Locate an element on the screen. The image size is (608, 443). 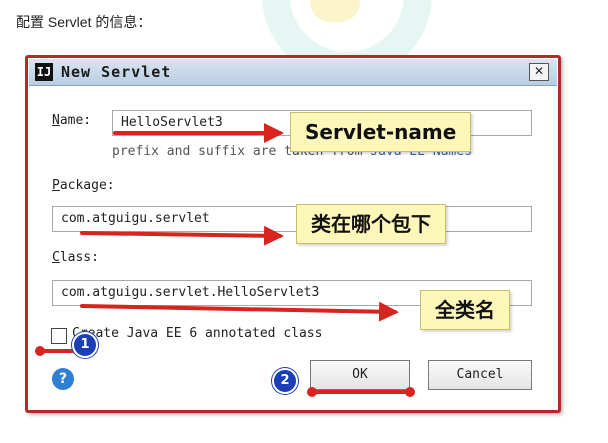
class-label-rest: lass: is located at coordinates (79, 257).